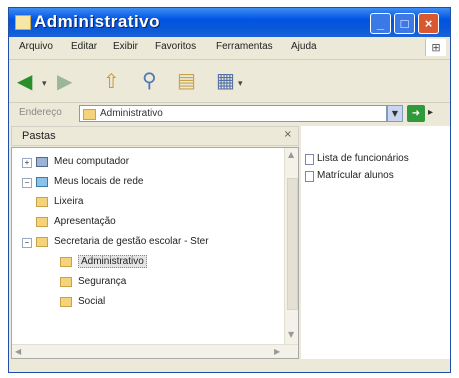  I want to click on scroll-thumb, so click(292, 244).